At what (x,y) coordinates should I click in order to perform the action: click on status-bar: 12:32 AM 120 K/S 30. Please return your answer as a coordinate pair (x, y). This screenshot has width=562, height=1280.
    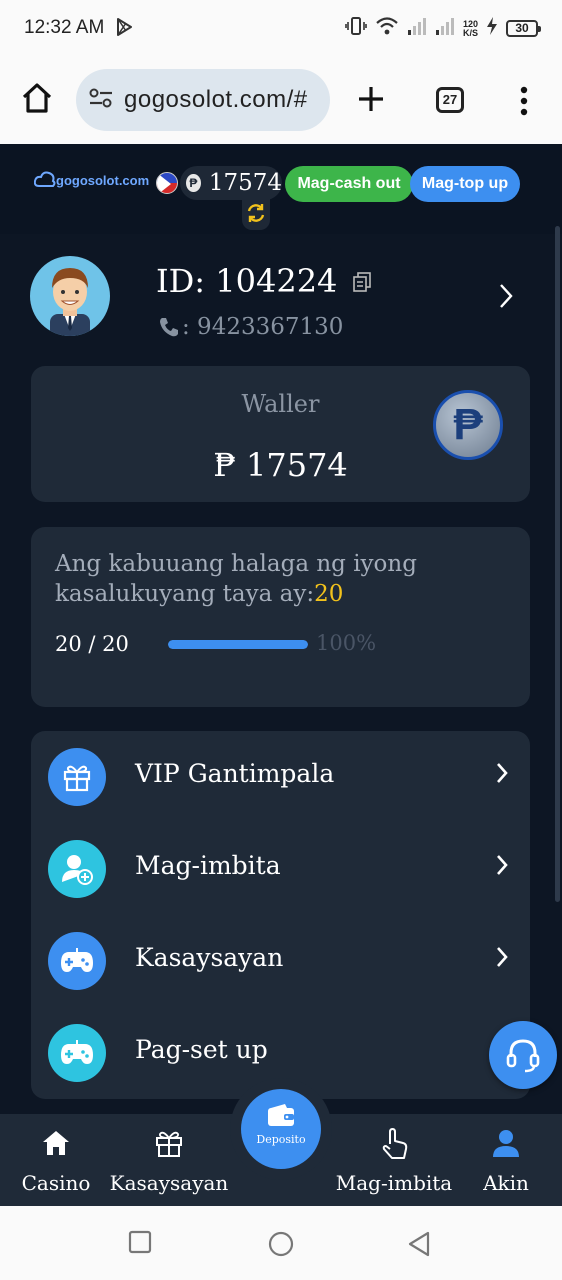
    Looking at the image, I should click on (281, 28).